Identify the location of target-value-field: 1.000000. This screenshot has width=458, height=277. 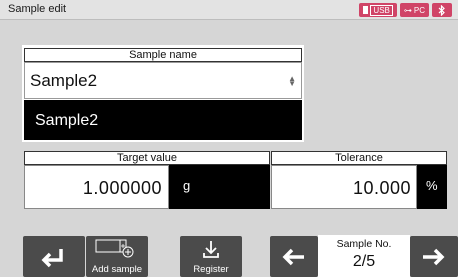
(96, 187).